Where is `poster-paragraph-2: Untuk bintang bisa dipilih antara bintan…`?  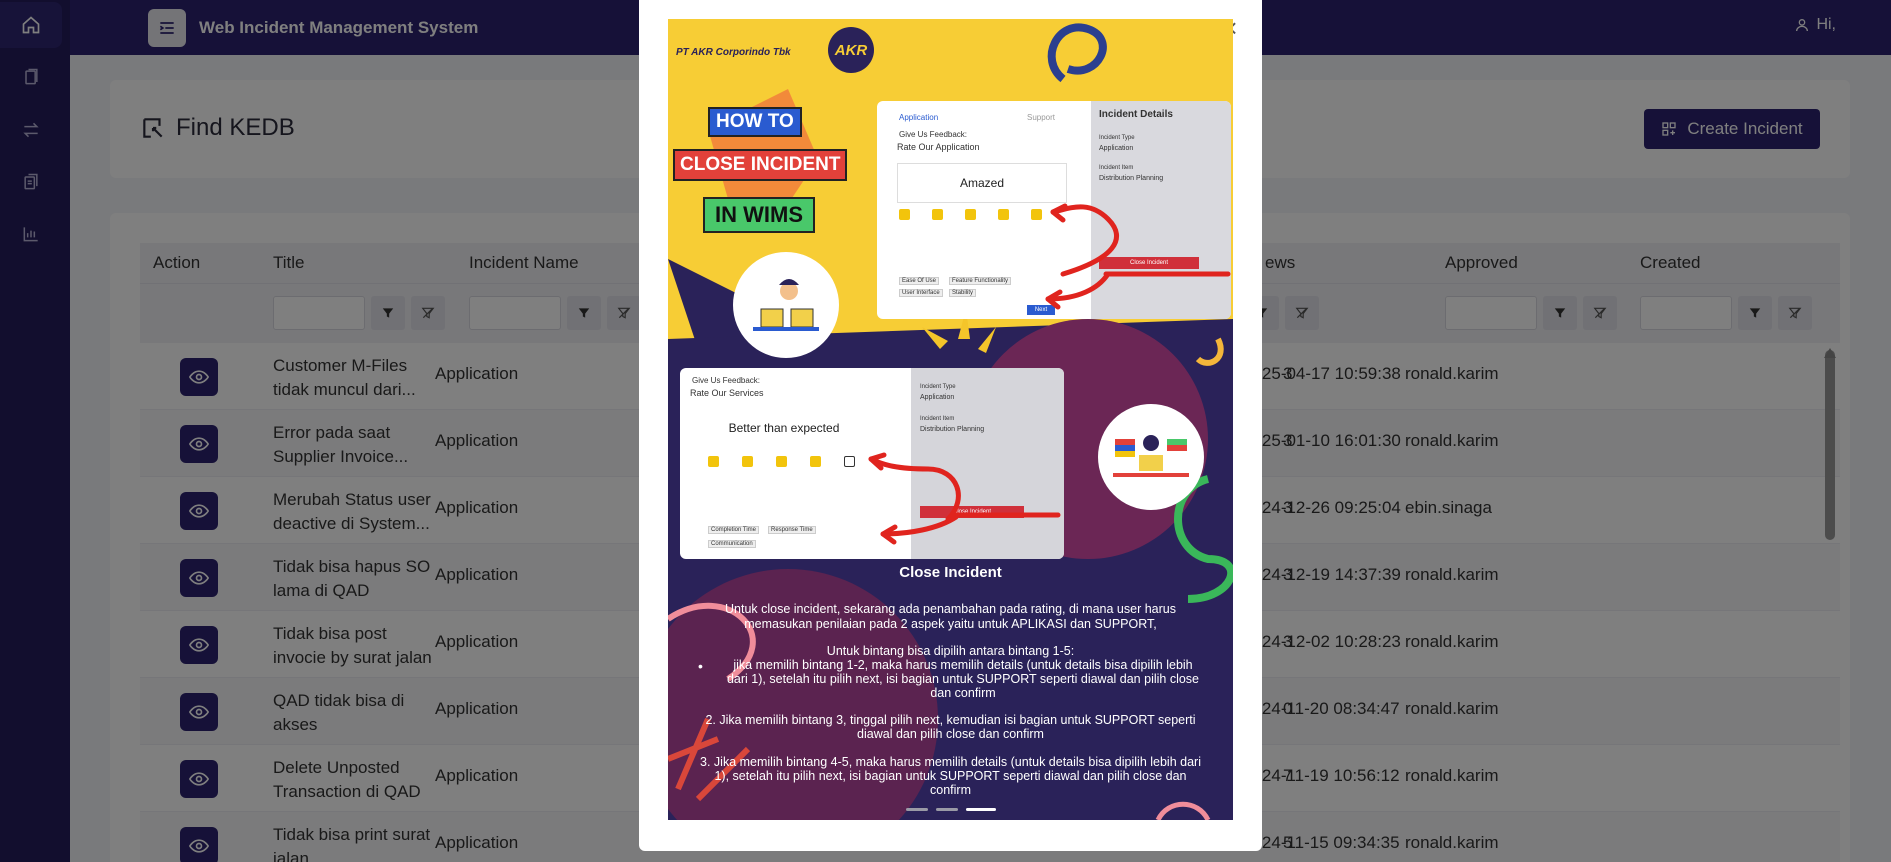
poster-paragraph-2: Untuk bintang bisa dipilih antara bintan… is located at coordinates (950, 651).